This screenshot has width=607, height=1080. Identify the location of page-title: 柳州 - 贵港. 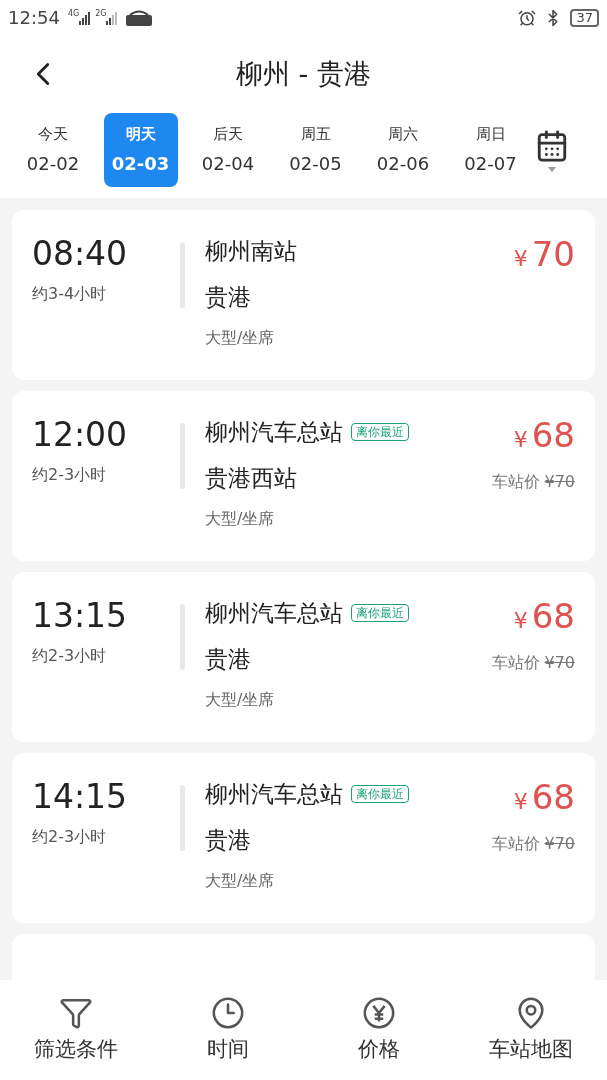
(303, 73).